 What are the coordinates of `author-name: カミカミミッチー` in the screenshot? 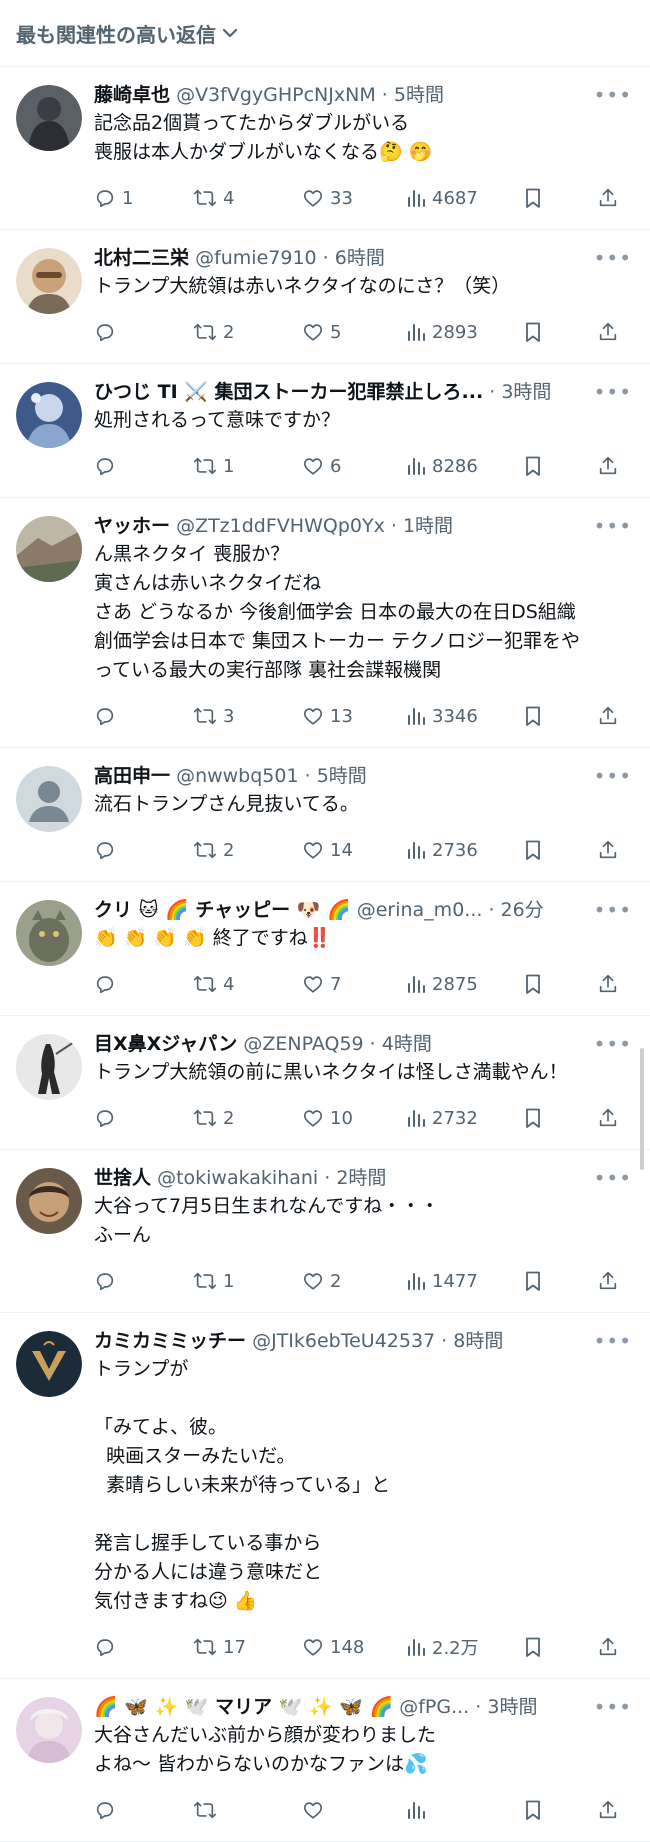 It's located at (170, 1341).